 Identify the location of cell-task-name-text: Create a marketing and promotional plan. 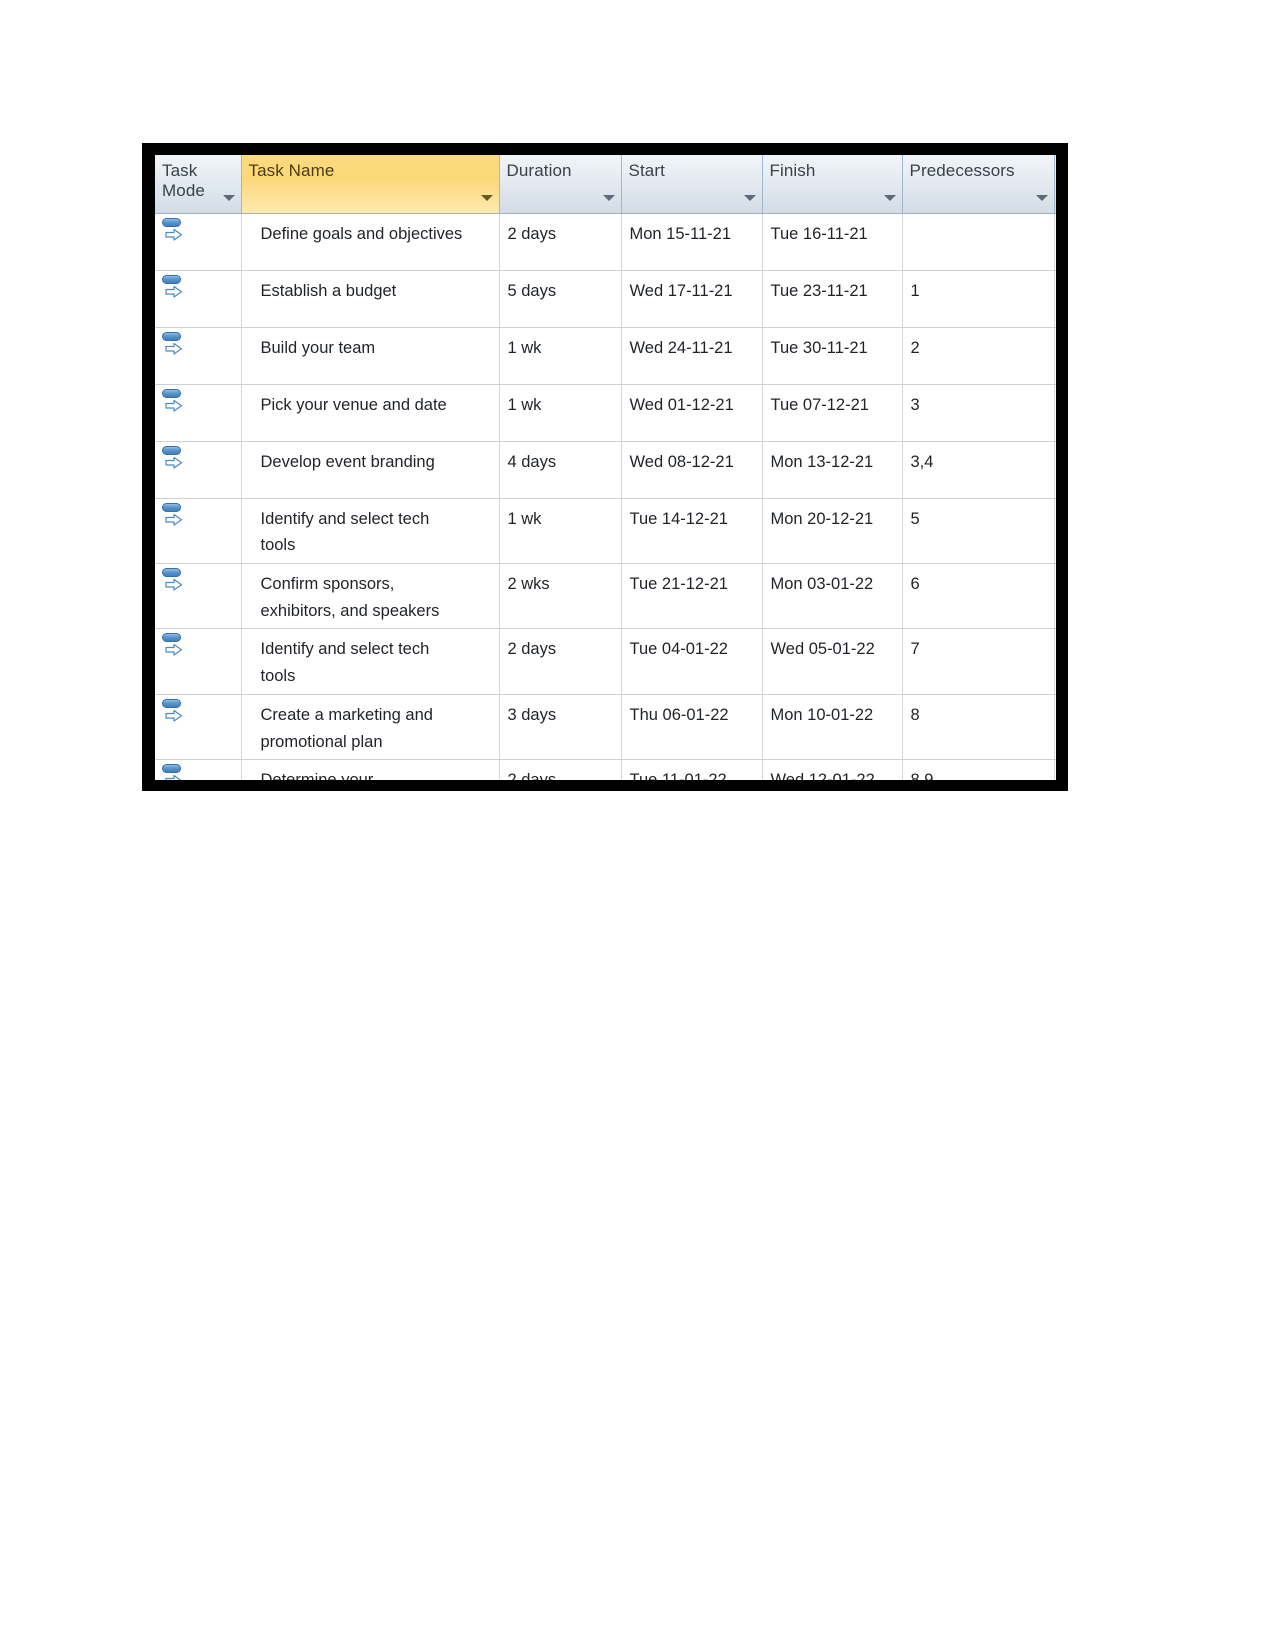
(346, 728).